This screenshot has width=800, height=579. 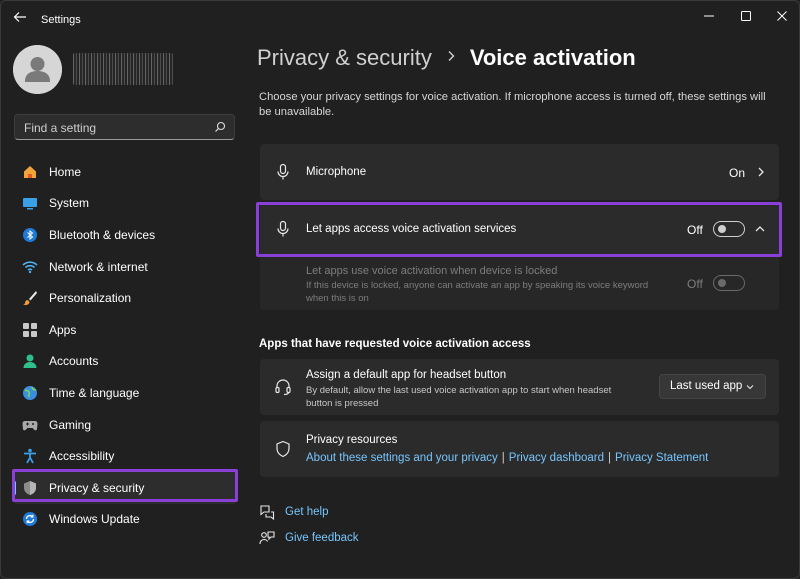 I want to click on title-bar: Settings, so click(x=400, y=19).